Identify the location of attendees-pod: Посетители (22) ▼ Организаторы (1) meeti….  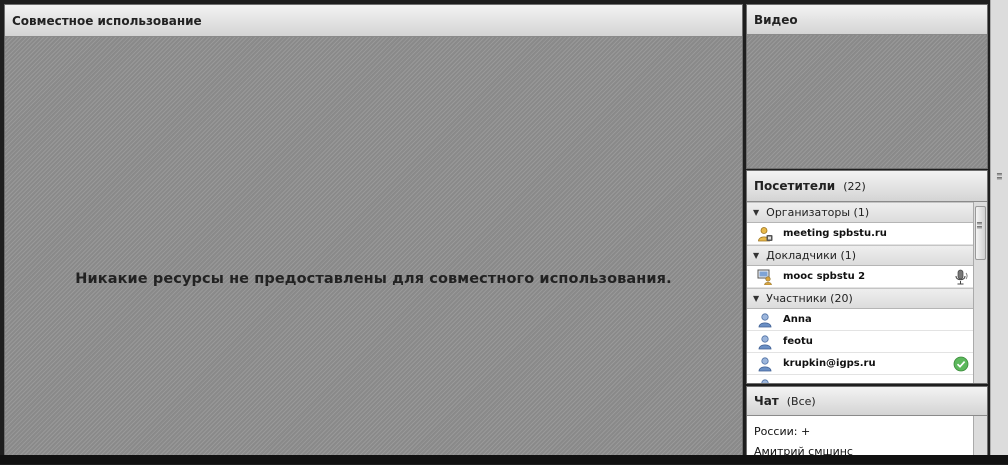
(867, 277).